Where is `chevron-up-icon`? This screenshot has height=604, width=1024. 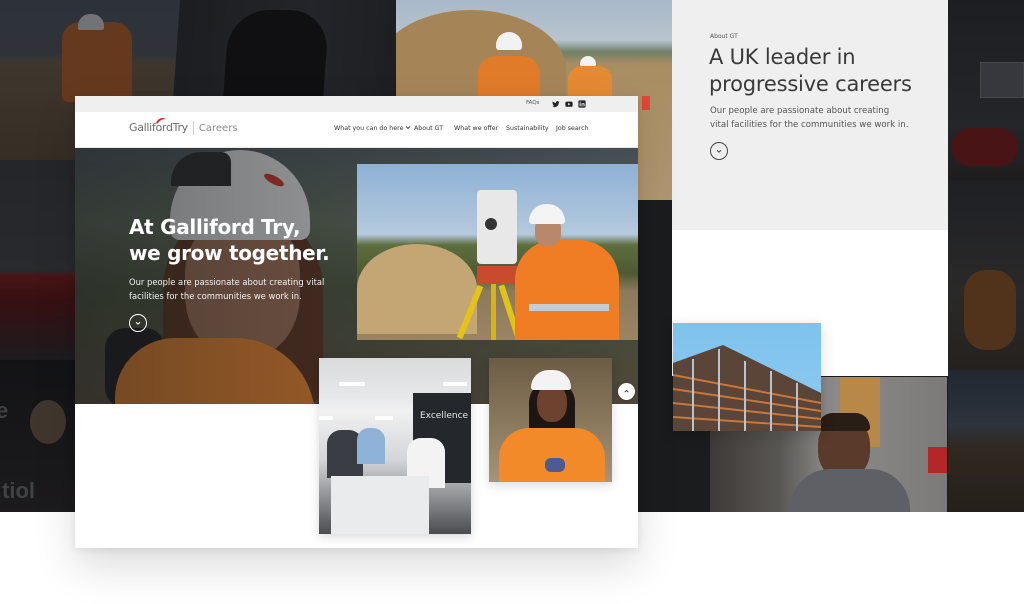 chevron-up-icon is located at coordinates (626, 391).